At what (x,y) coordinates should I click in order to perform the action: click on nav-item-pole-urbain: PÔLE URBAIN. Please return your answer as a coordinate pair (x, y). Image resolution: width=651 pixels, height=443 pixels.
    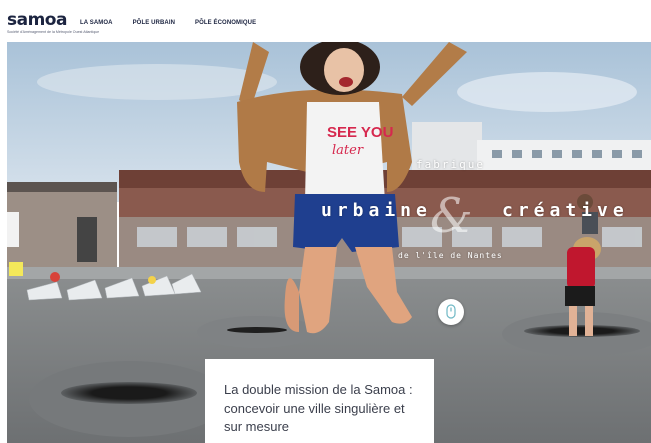
    Looking at the image, I should click on (154, 23).